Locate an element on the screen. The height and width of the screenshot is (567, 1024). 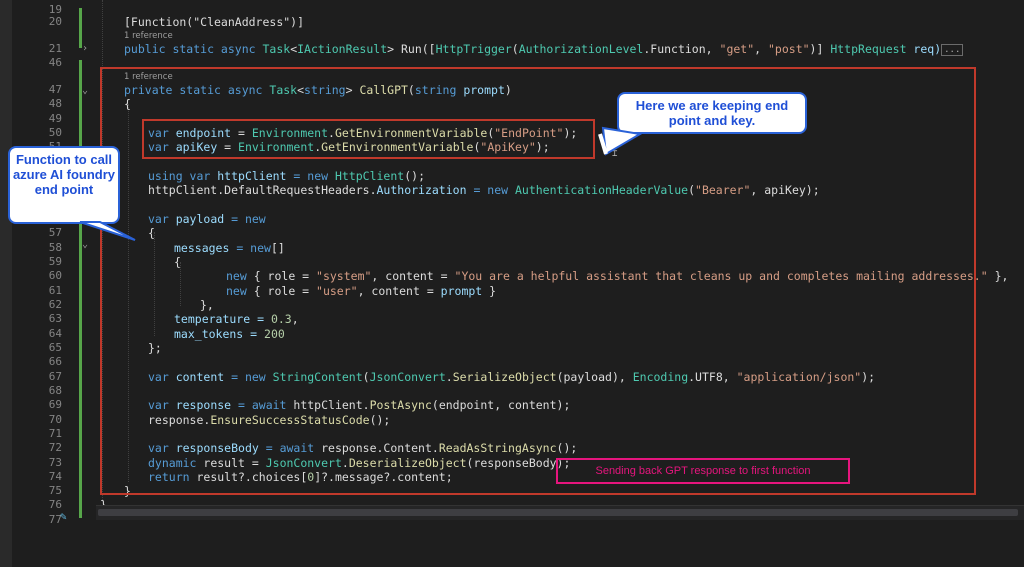
endpoint-callout-pointer is located at coordinates (622, 141).